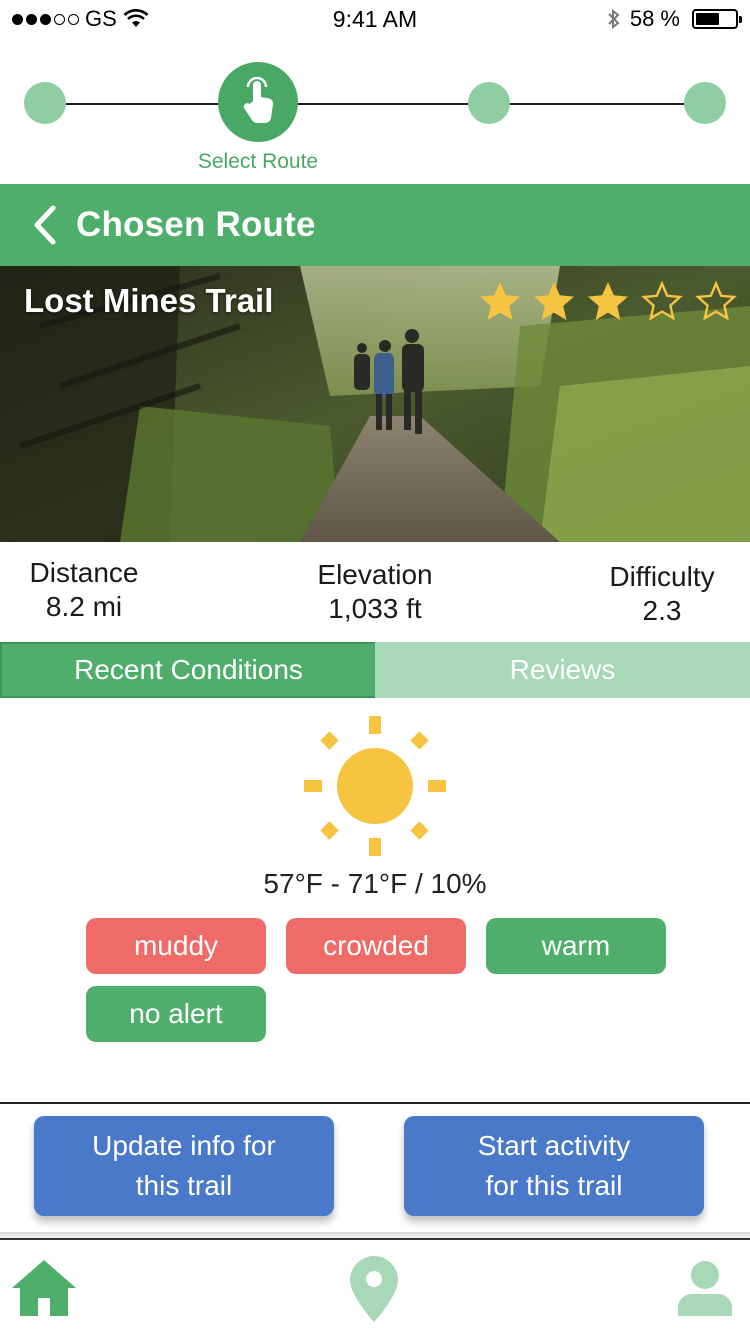  Describe the element at coordinates (375, 20) in the screenshot. I see `status-bar: GS 9:41 AM 58 %` at that location.